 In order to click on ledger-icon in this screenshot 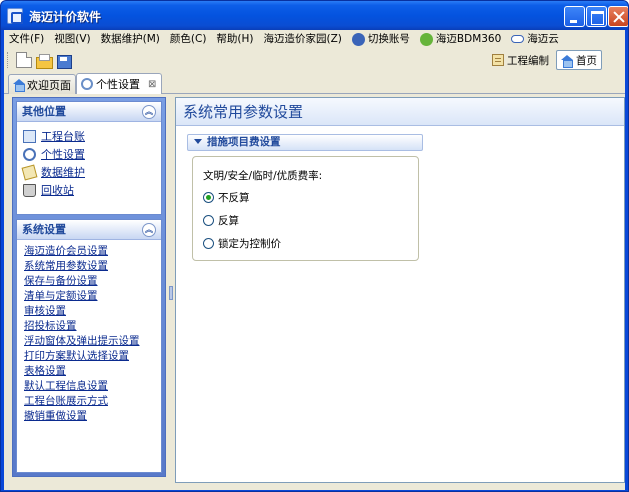, I will do `click(29, 136)`.